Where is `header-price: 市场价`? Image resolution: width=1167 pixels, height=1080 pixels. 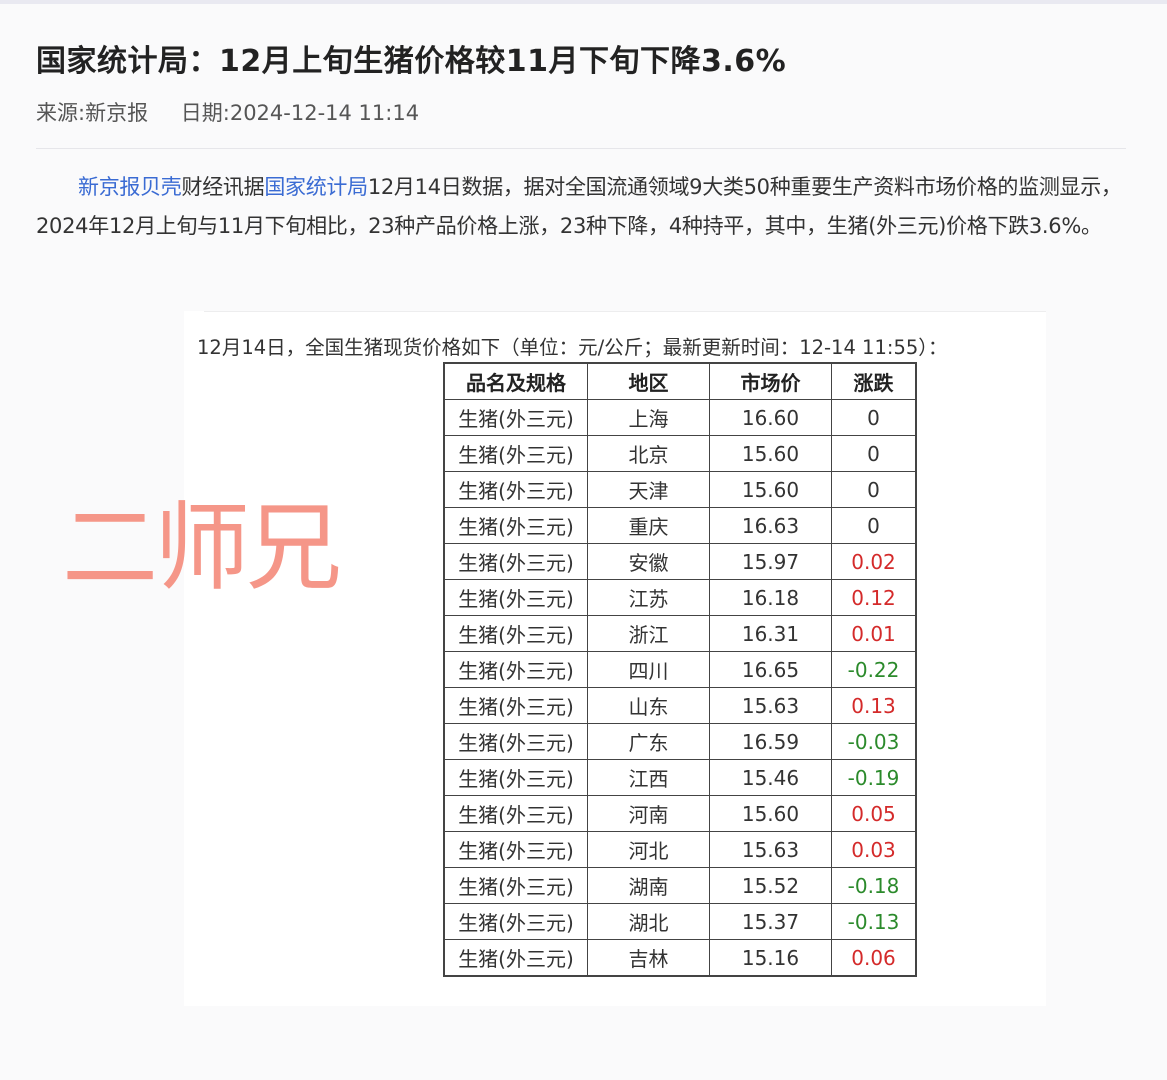
header-price: 市场价 is located at coordinates (770, 381).